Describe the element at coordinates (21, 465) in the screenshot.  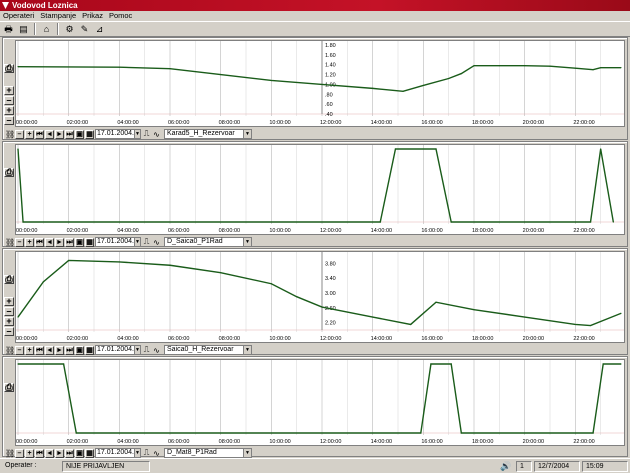
I see `operater-label: Operater :` at that location.